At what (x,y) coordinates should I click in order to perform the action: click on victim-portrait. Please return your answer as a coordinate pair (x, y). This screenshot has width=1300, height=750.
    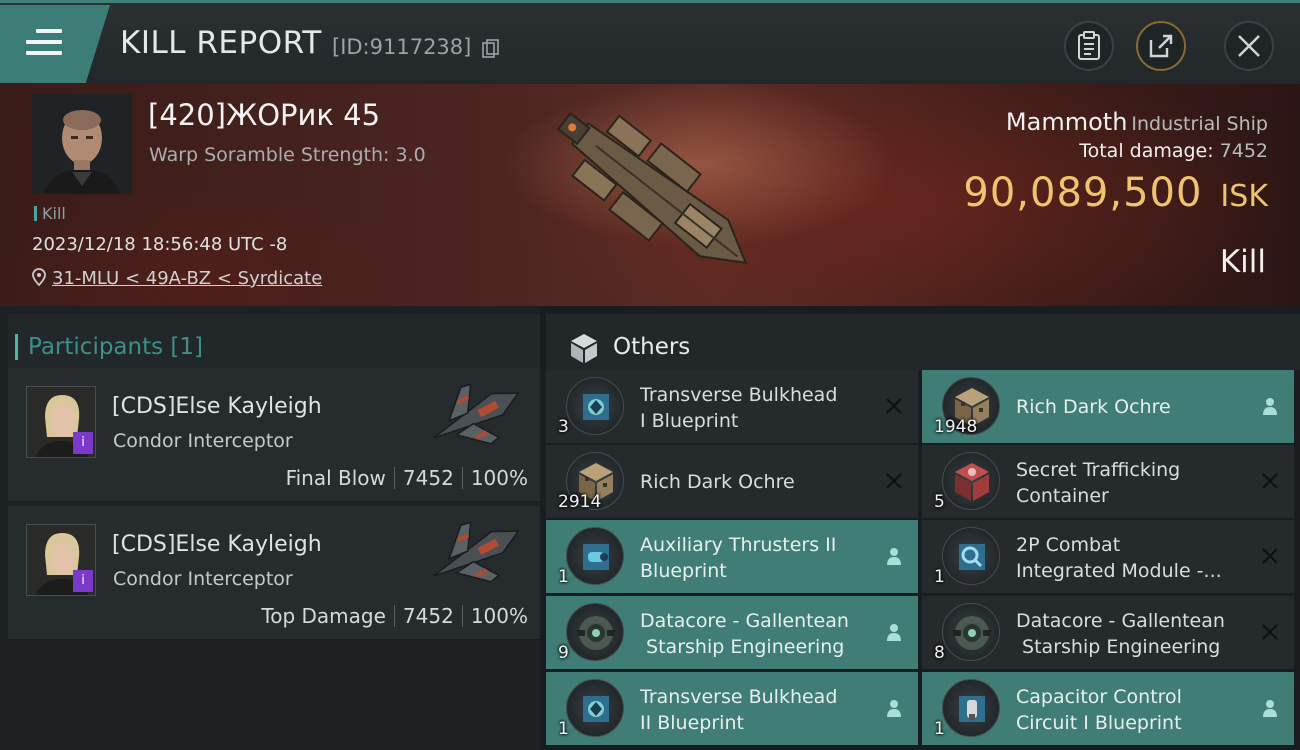
    Looking at the image, I should click on (82, 144).